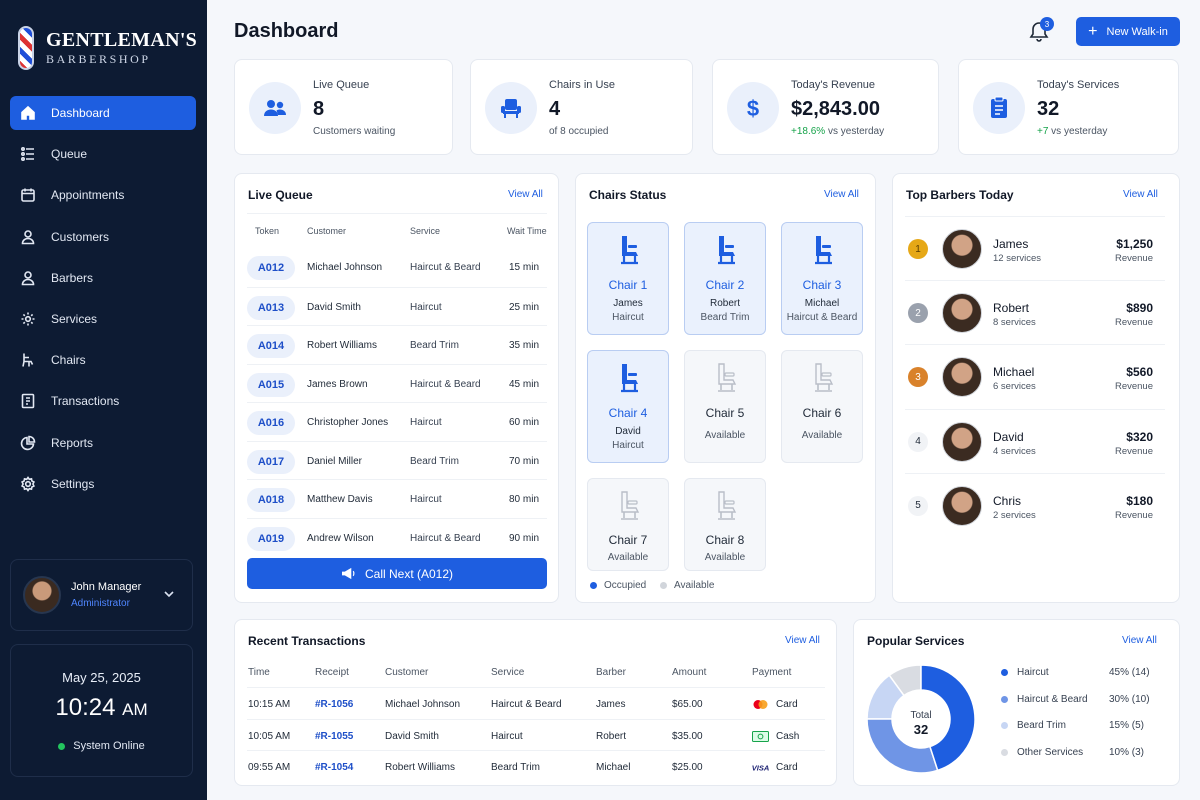  Describe the element at coordinates (28, 401) in the screenshot. I see `receipt-icon` at that location.